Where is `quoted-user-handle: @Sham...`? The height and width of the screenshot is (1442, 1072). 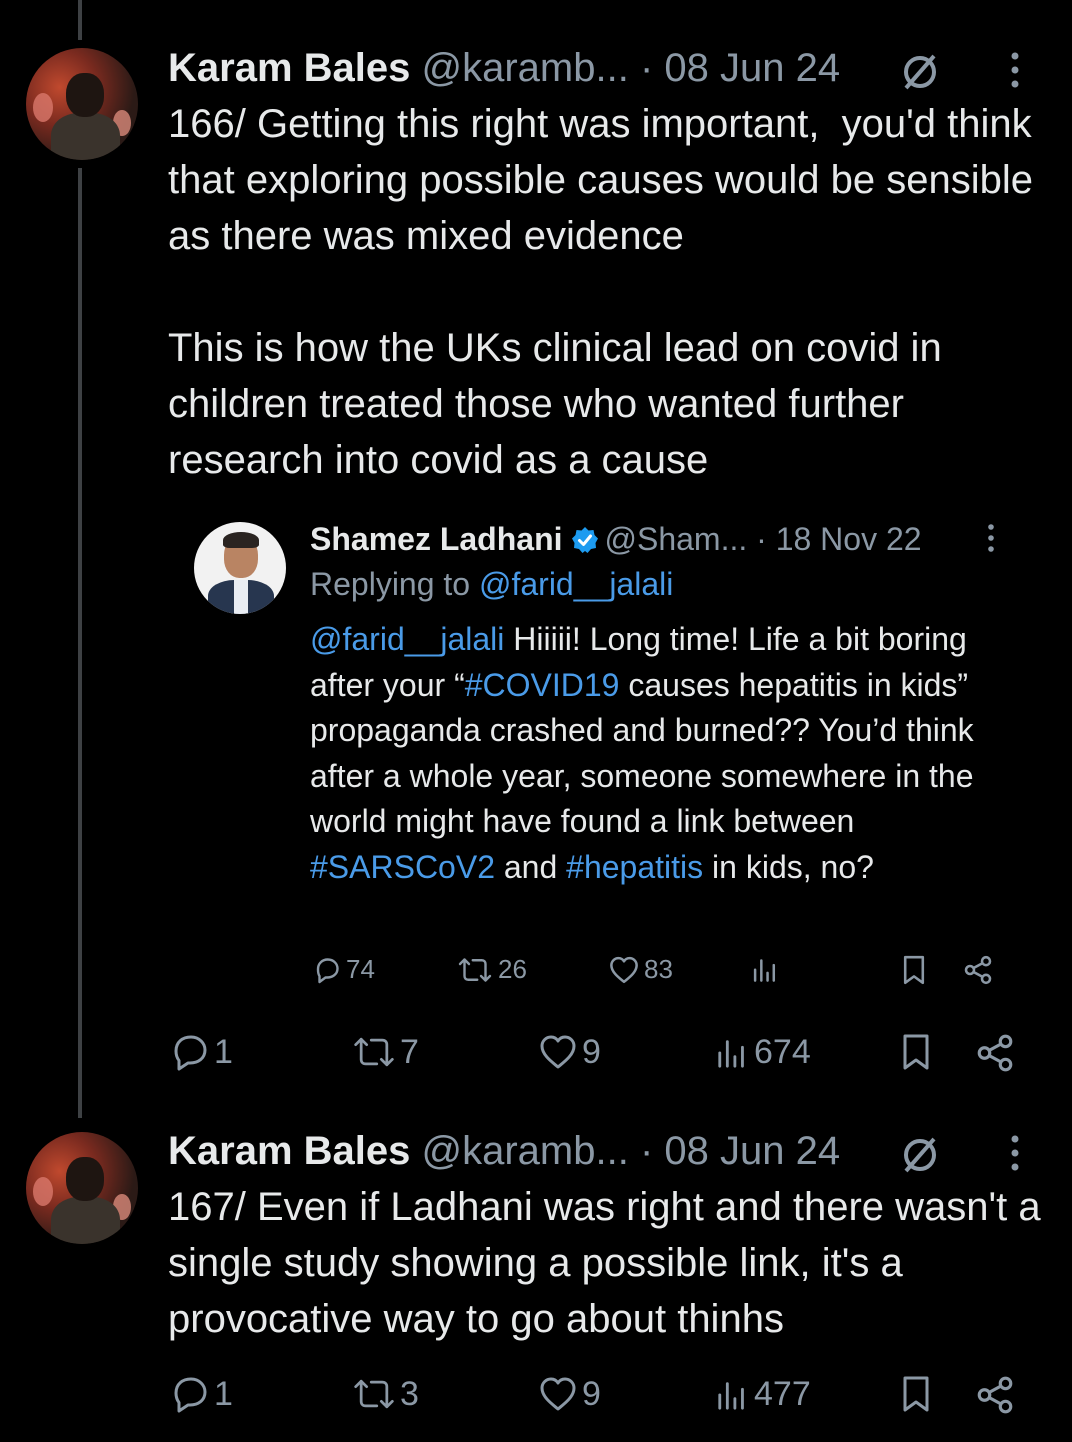
quoted-user-handle: @Sham... is located at coordinates (676, 539).